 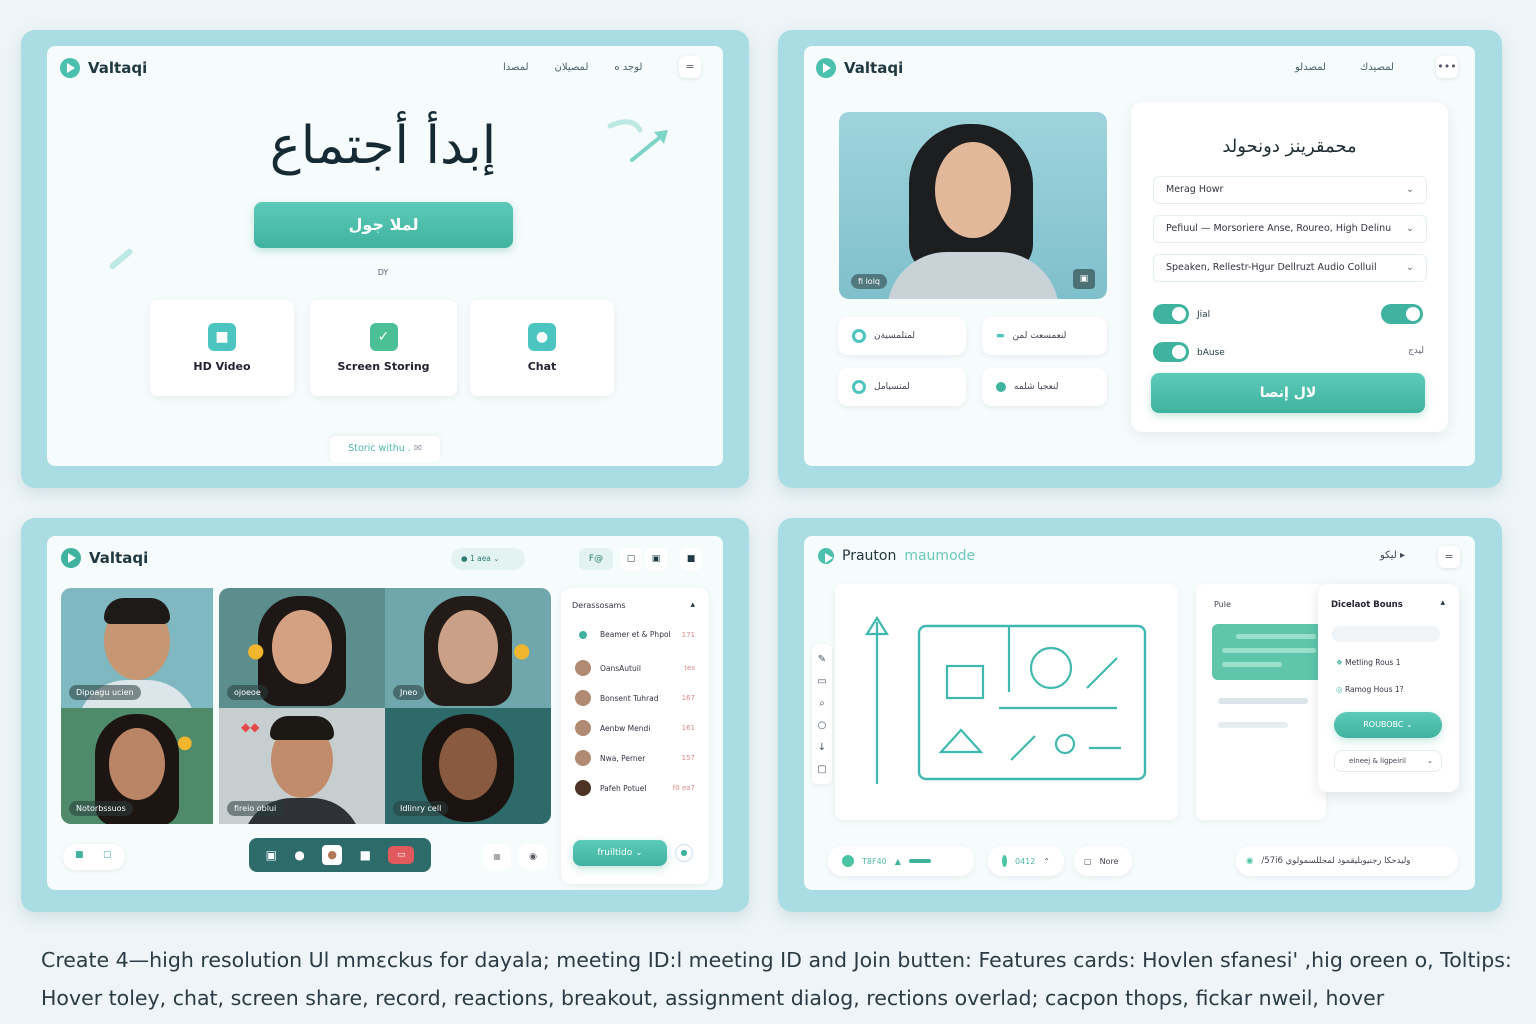 I want to click on participant-status: 167, so click(x=688, y=698).